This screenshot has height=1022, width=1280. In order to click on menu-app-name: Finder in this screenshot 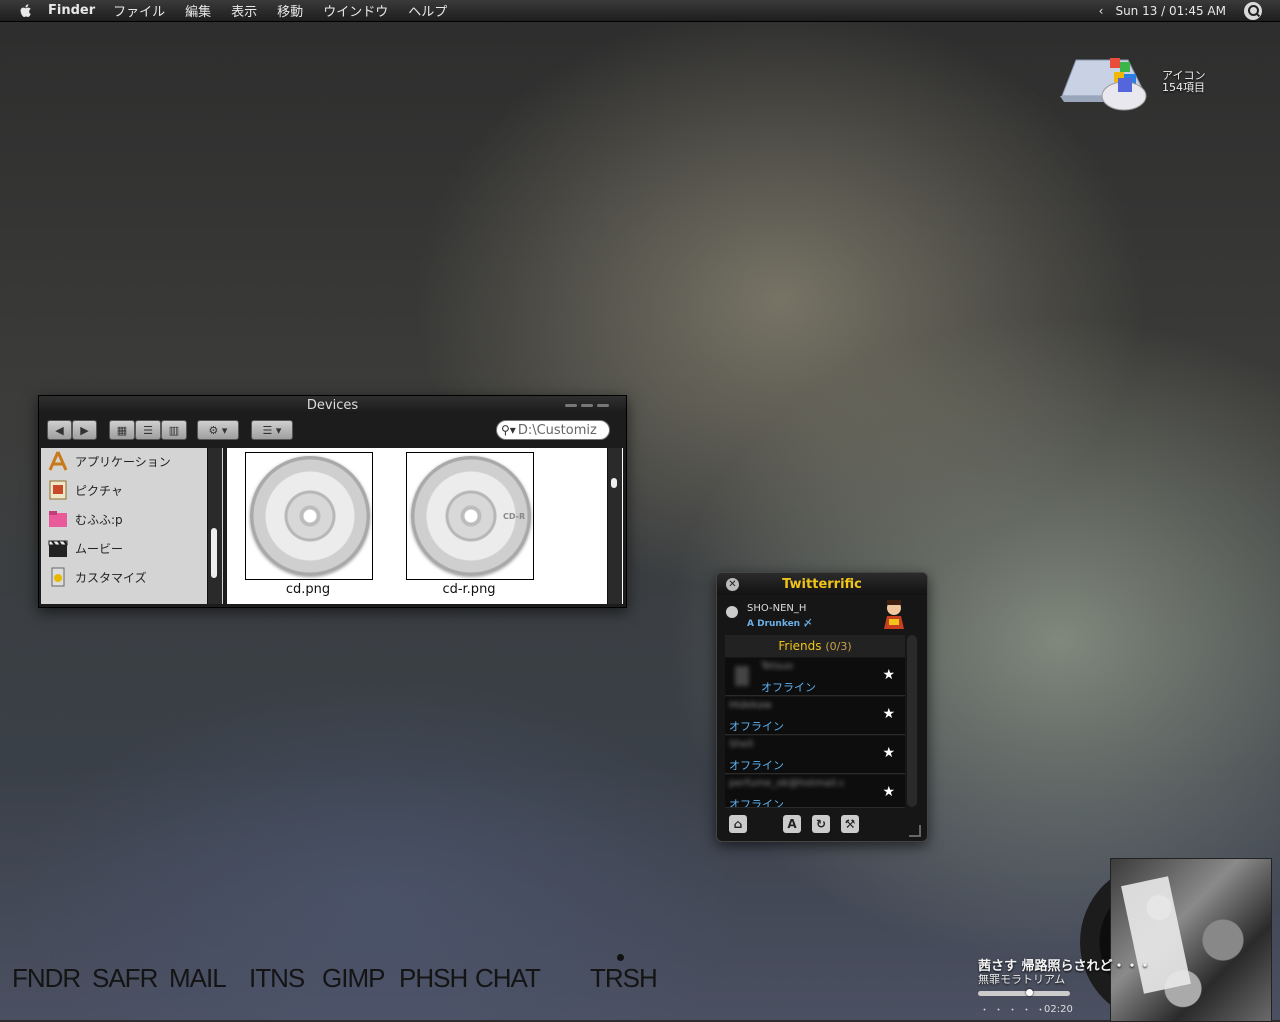, I will do `click(71, 10)`.